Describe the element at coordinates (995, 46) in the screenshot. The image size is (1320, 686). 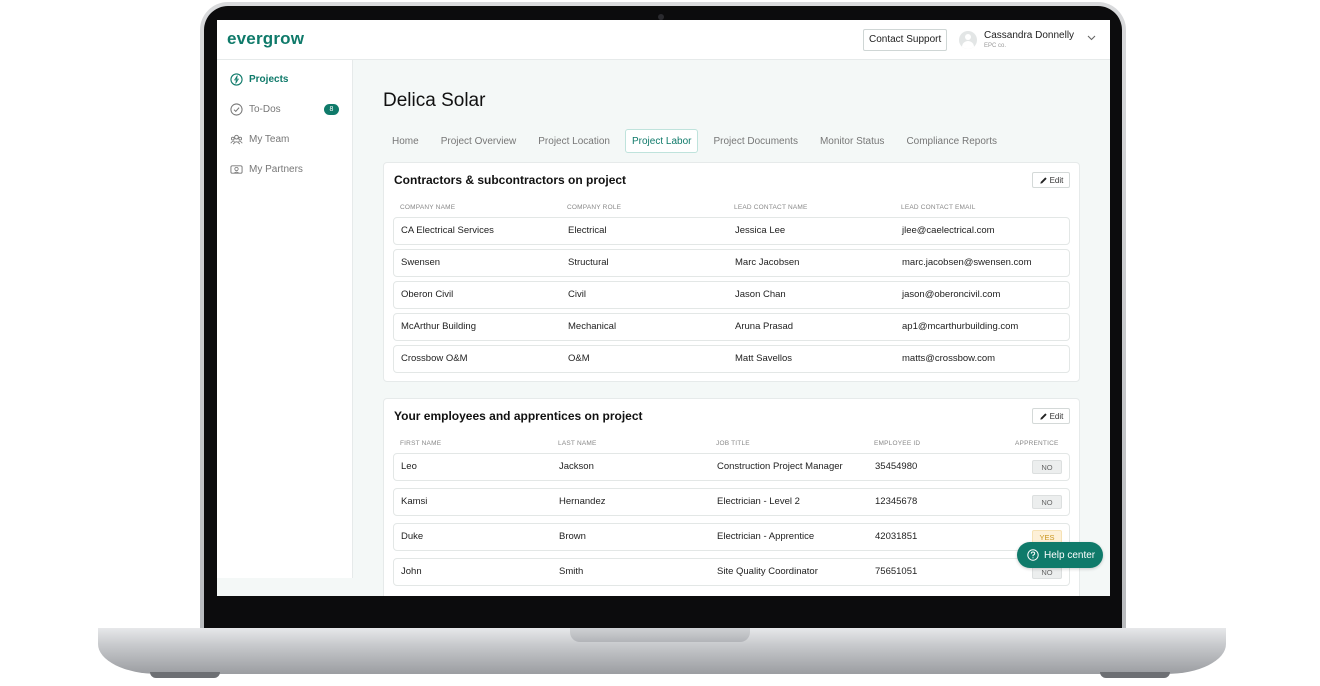
I see `user-org: EPC co.` at that location.